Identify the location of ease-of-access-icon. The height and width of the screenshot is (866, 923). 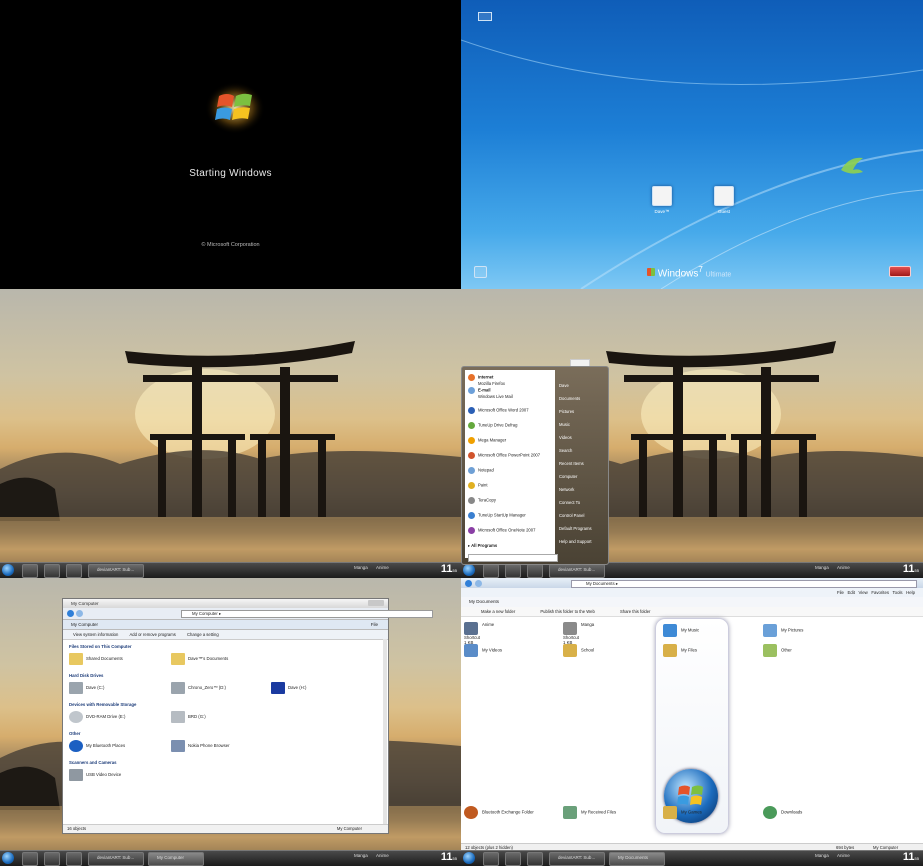
(480, 272).